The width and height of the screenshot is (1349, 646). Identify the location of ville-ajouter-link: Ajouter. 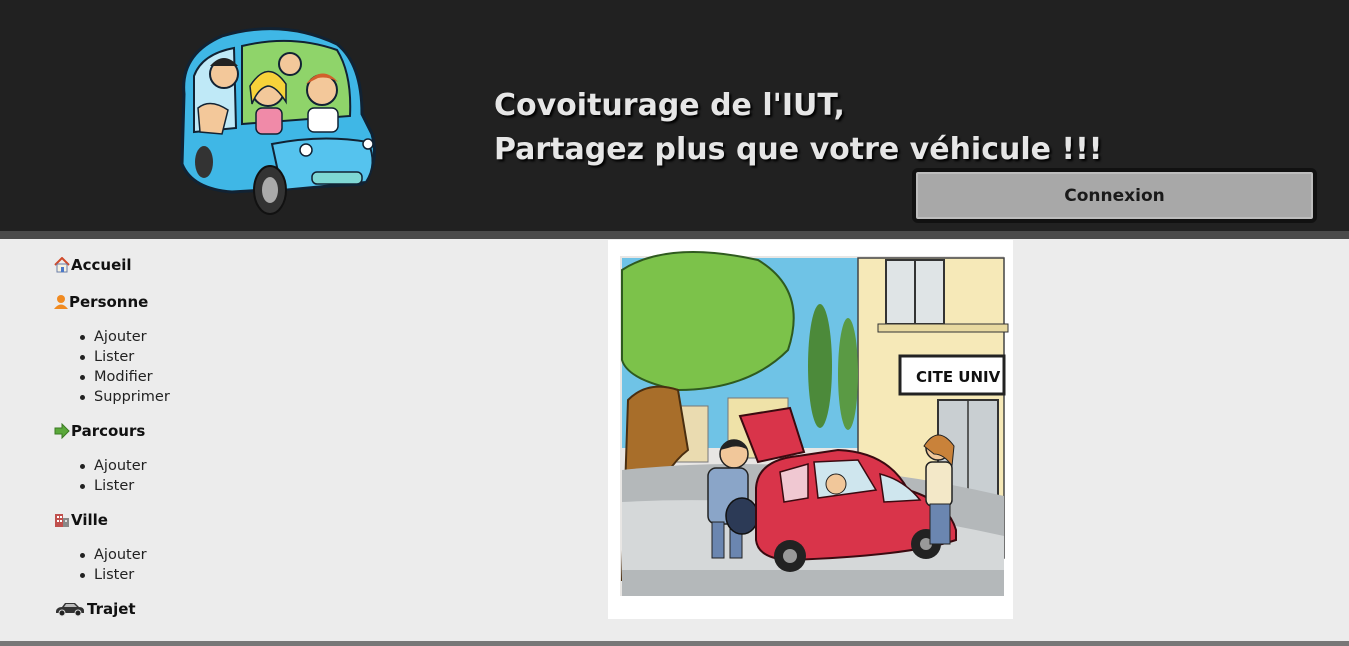
(216, 555).